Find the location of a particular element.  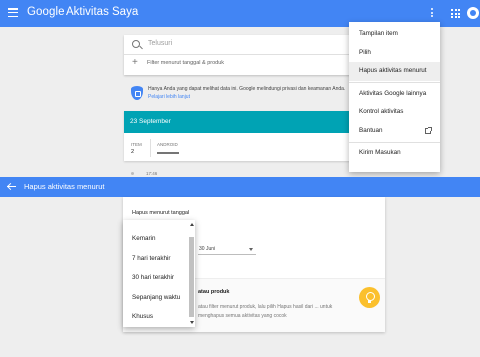

menu-item-delete-activity: Hapus aktivitas menurut is located at coordinates (394, 71).